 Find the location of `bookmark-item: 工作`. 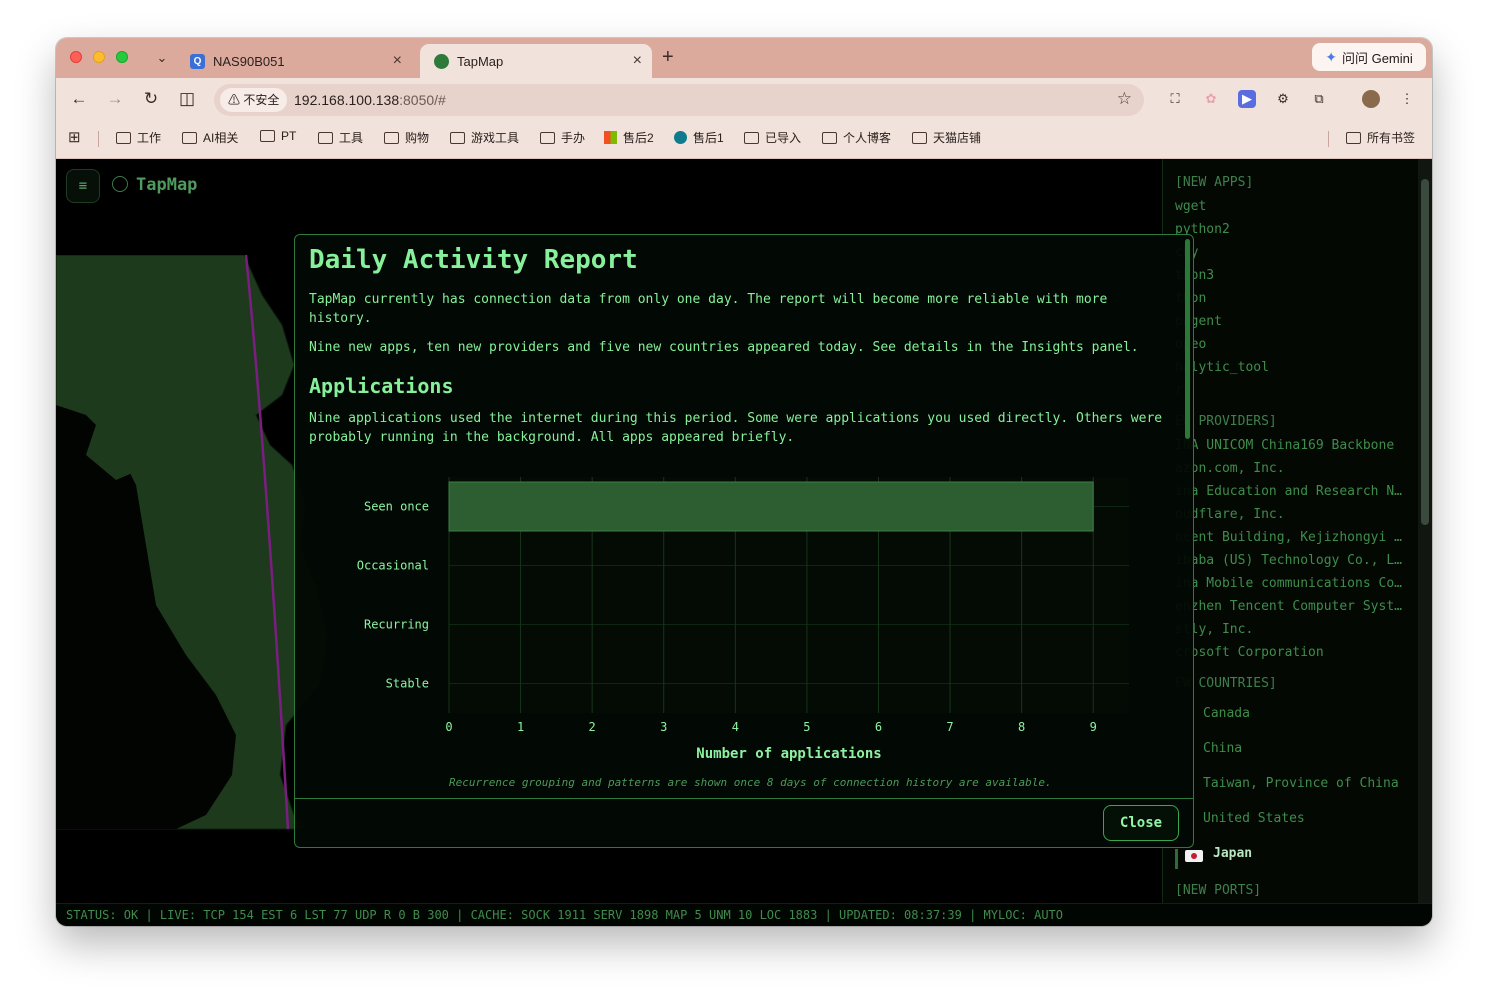

bookmark-item: 工作 is located at coordinates (138, 137).